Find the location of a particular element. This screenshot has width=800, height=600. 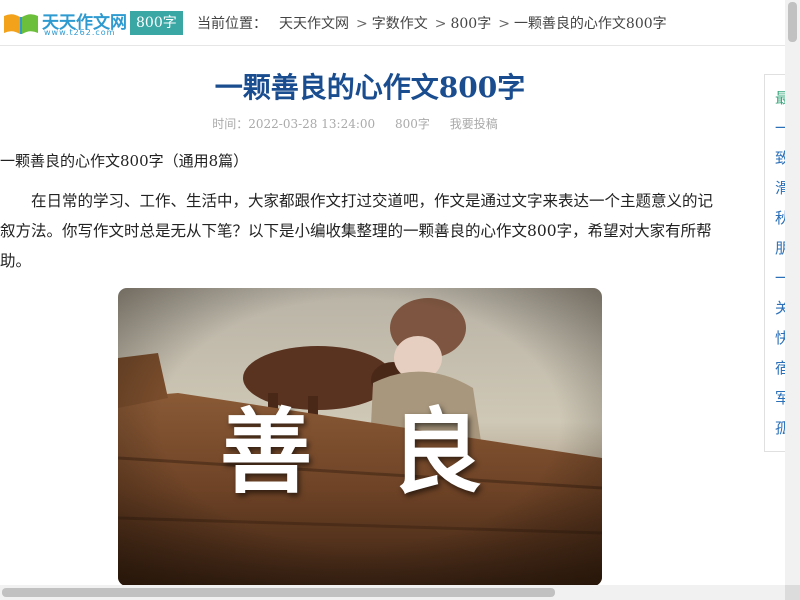

image-caption-char-1: 善 is located at coordinates (266, 452).